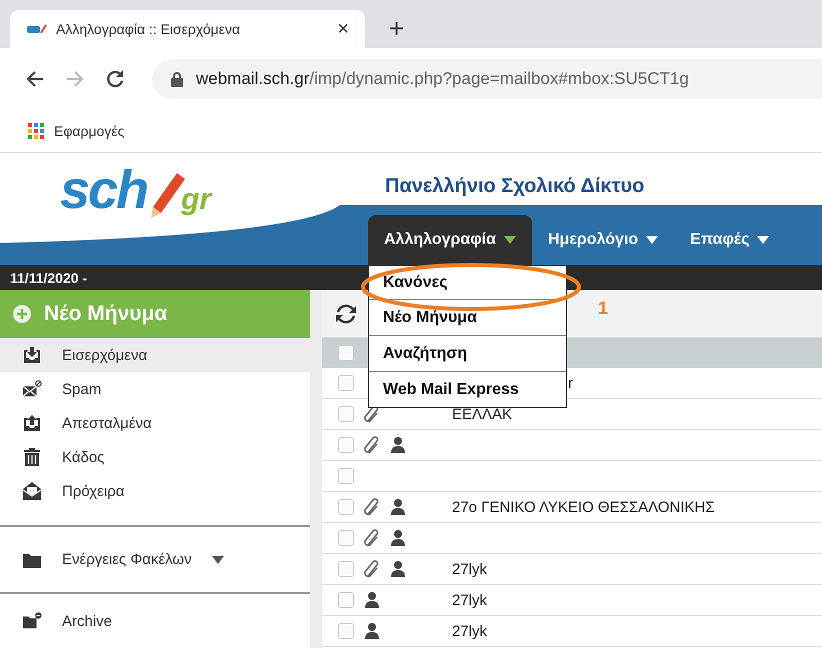 This screenshot has height=648, width=822. I want to click on plus-icon, so click(22, 314).